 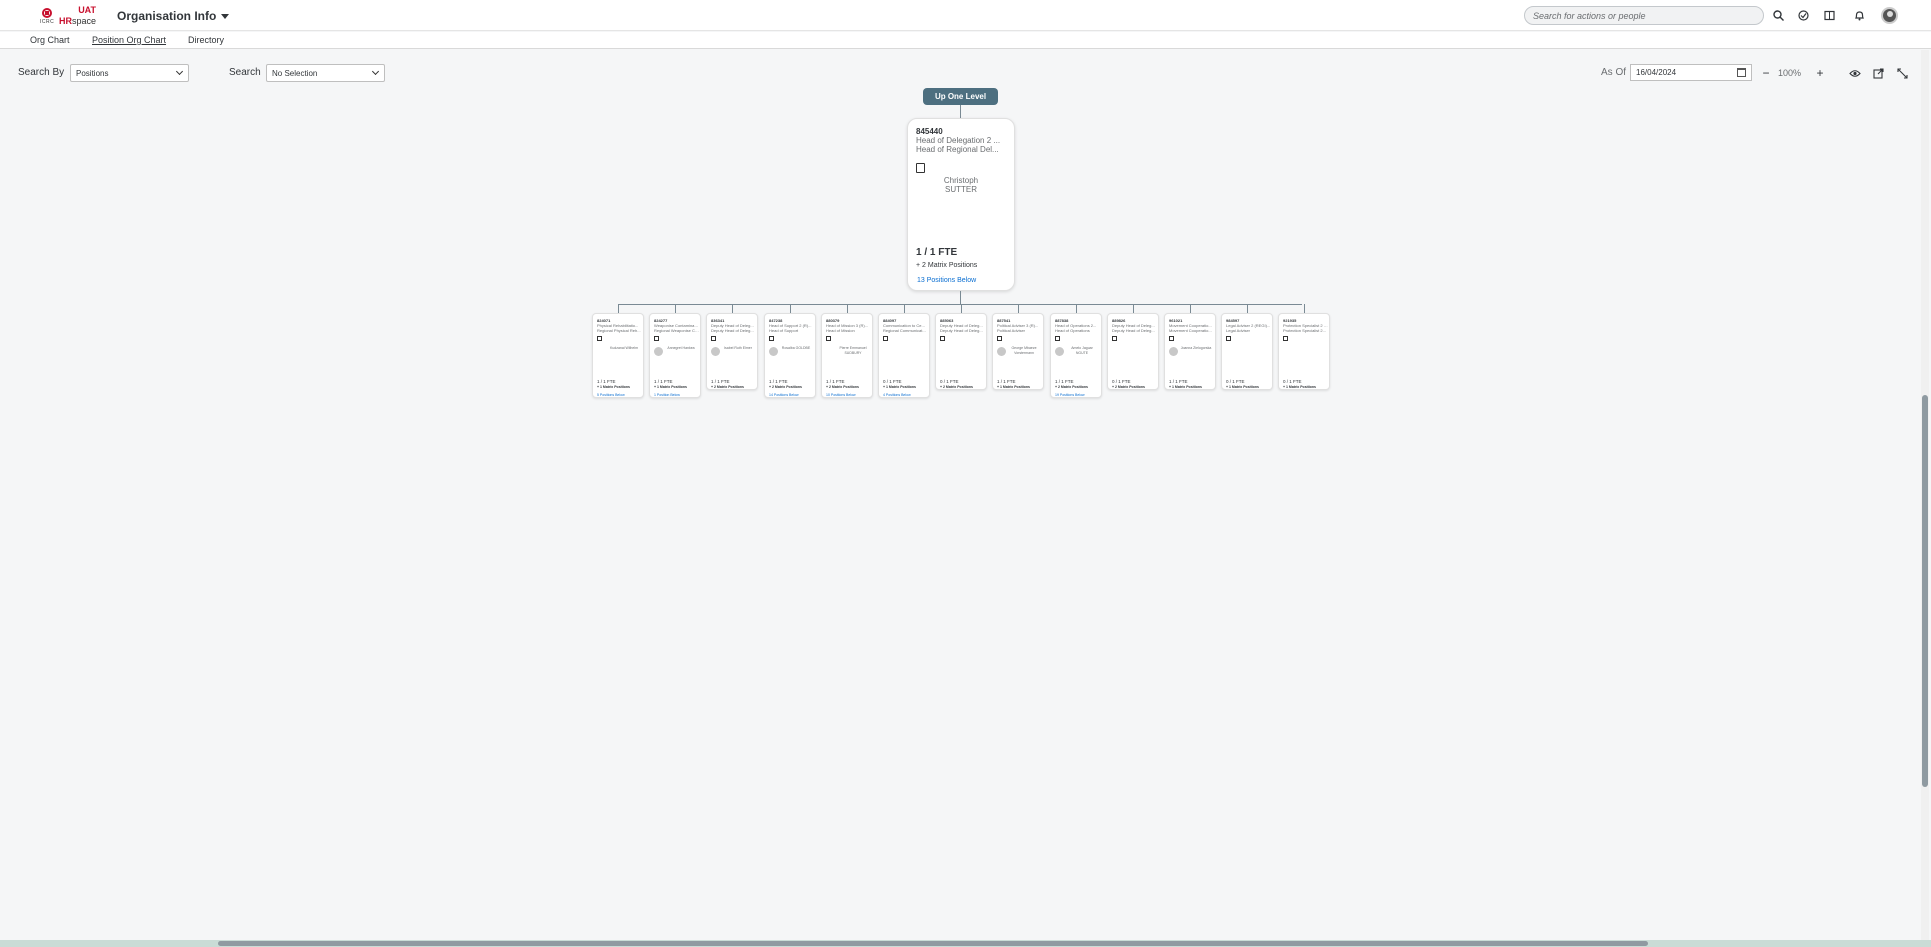 What do you see at coordinates (960, 96) in the screenshot?
I see `up-one-level-button: Up One Level` at bounding box center [960, 96].